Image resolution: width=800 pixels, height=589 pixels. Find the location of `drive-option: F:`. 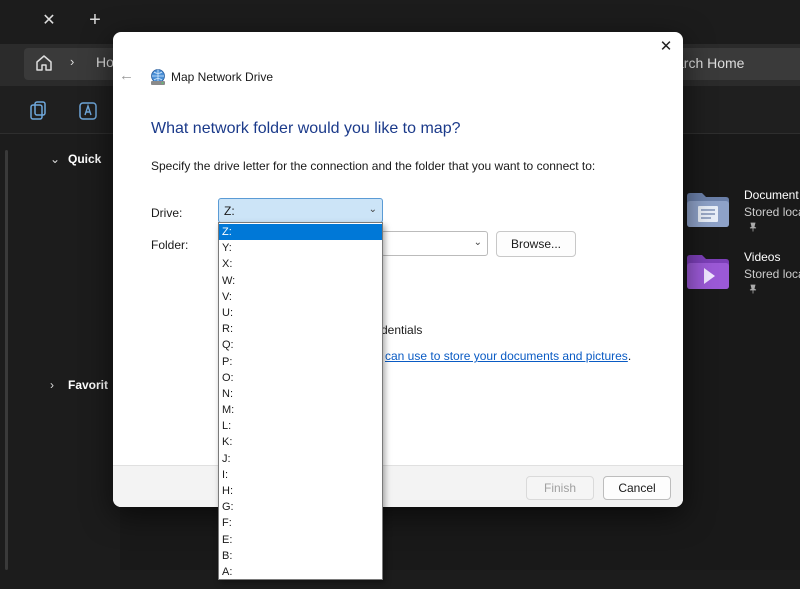

drive-option: F: is located at coordinates (300, 523).